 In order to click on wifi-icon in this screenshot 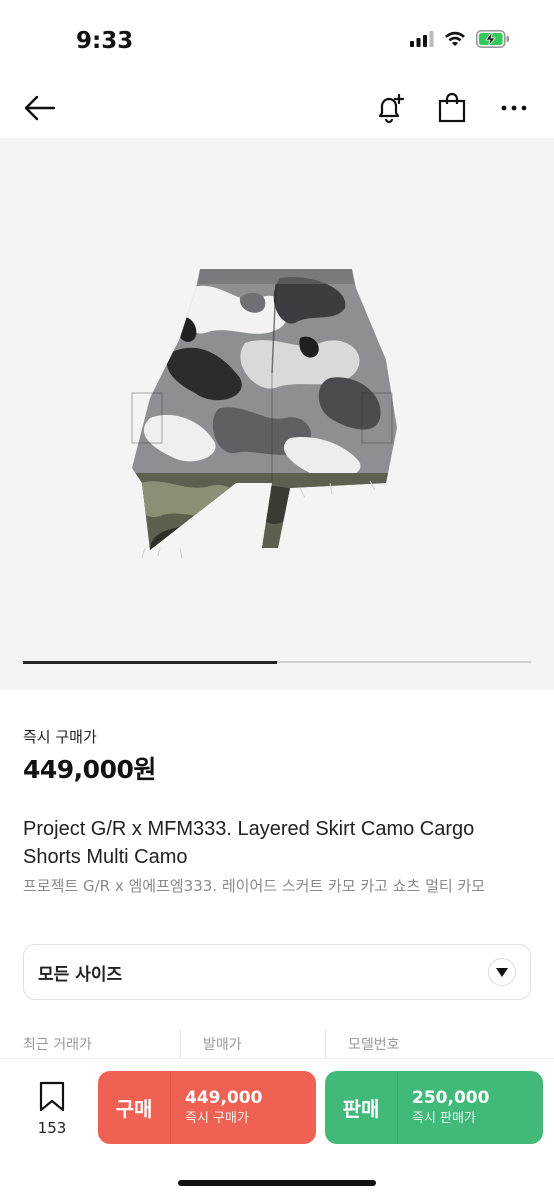, I will do `click(455, 38)`.